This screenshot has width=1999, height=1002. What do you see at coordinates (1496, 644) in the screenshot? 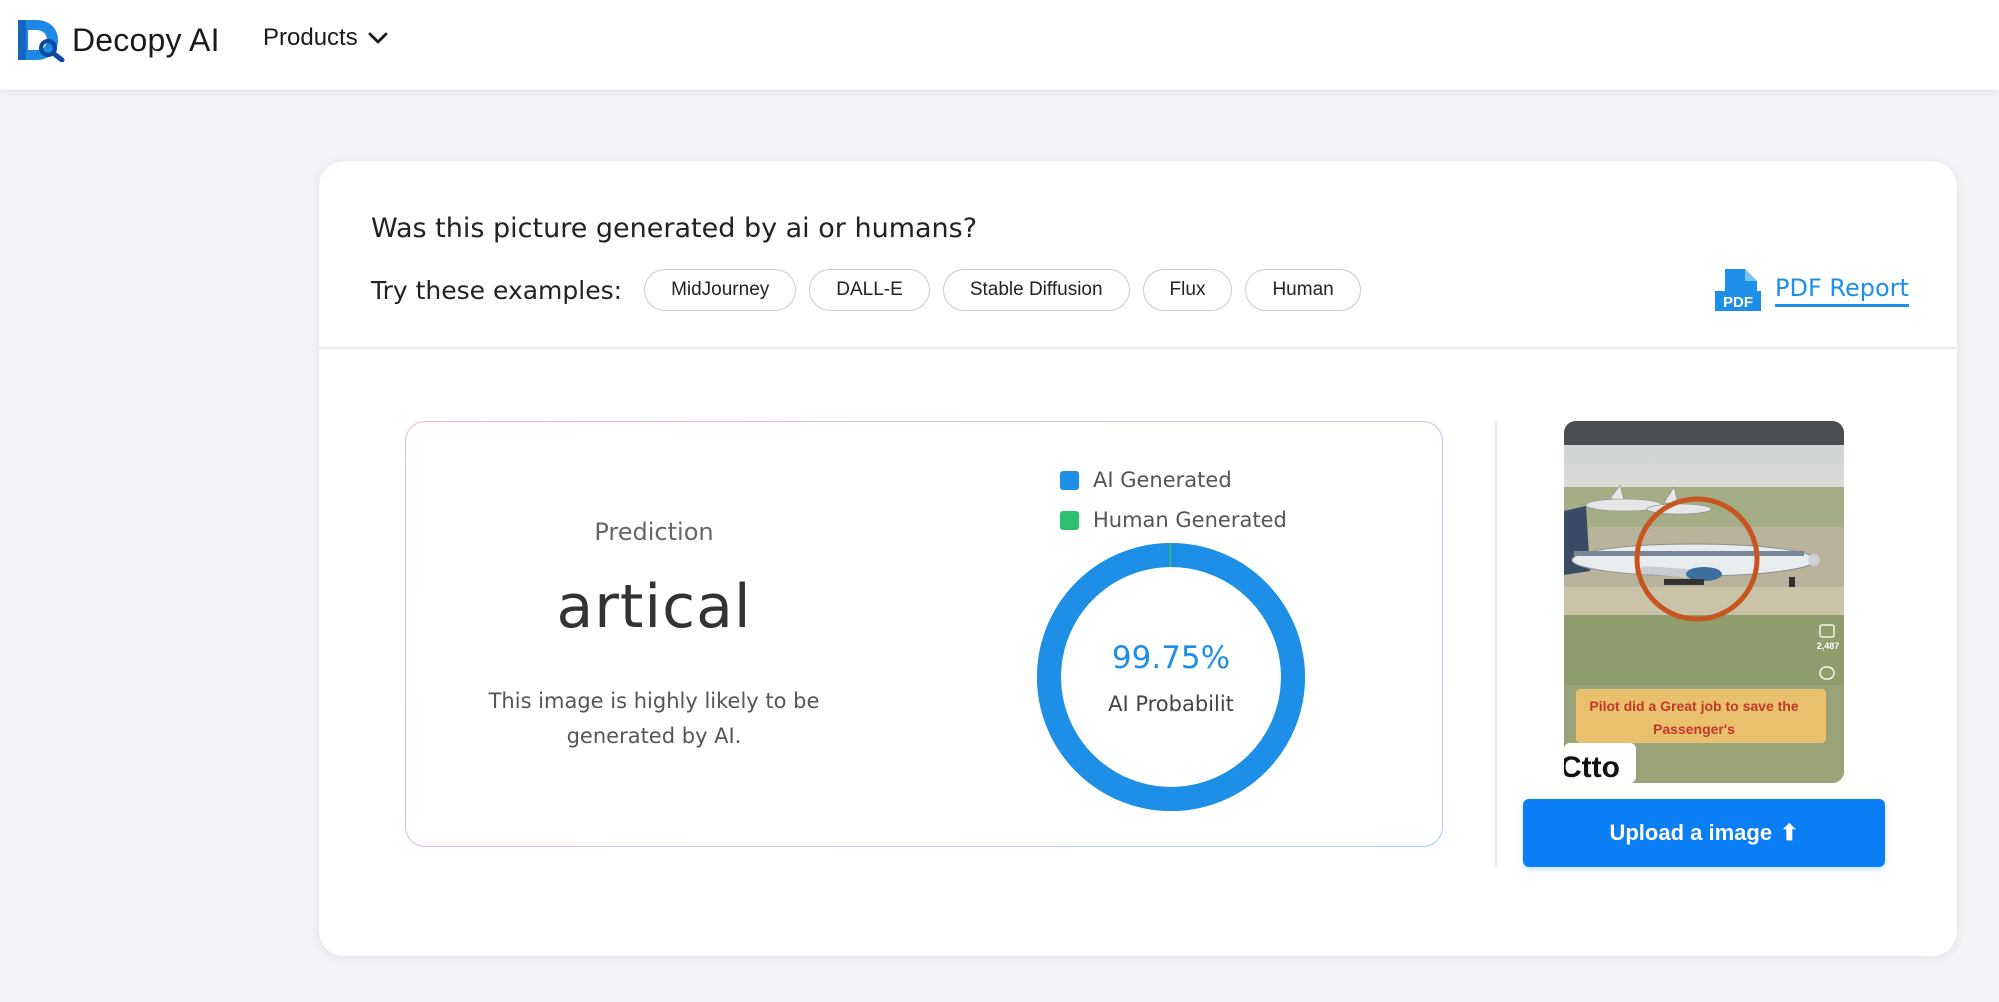
I see `vertical-separator` at bounding box center [1496, 644].